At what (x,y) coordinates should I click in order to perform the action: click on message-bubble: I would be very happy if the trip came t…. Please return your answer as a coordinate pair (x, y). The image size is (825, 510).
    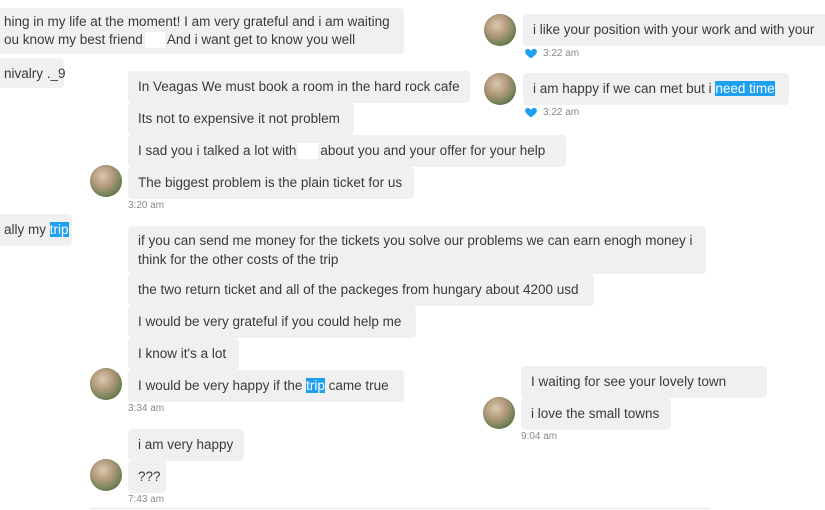
    Looking at the image, I should click on (266, 386).